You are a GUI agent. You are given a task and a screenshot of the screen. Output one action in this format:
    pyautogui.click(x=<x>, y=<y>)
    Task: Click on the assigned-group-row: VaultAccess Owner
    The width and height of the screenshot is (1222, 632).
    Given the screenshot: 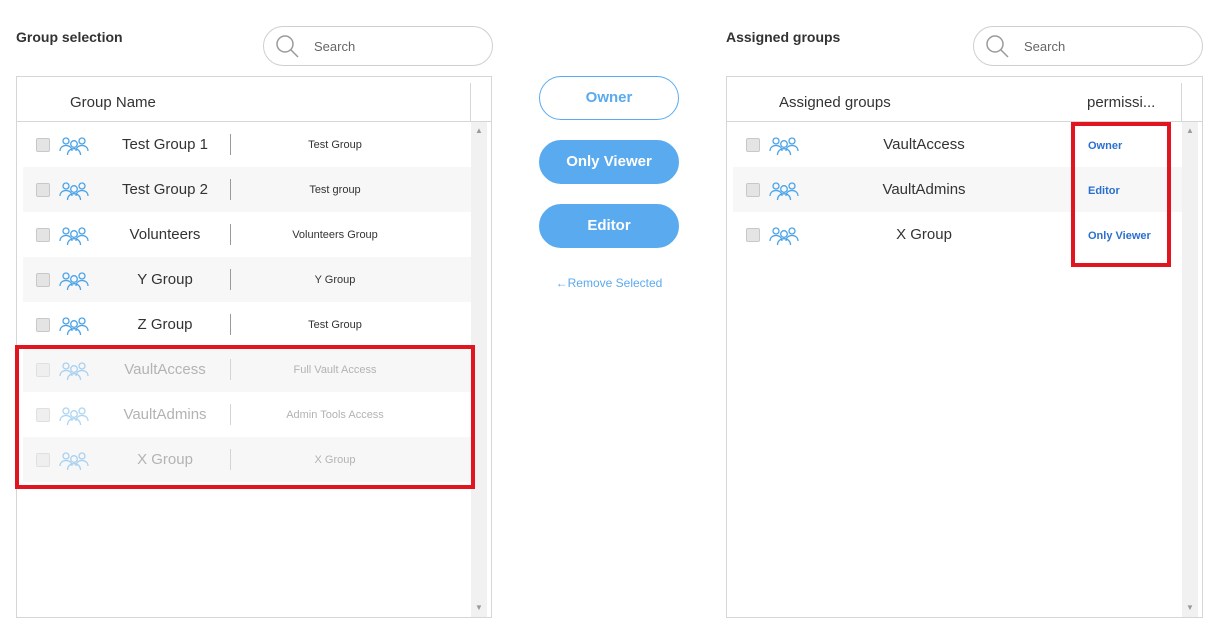 What is the action you would take?
    pyautogui.click(x=957, y=144)
    